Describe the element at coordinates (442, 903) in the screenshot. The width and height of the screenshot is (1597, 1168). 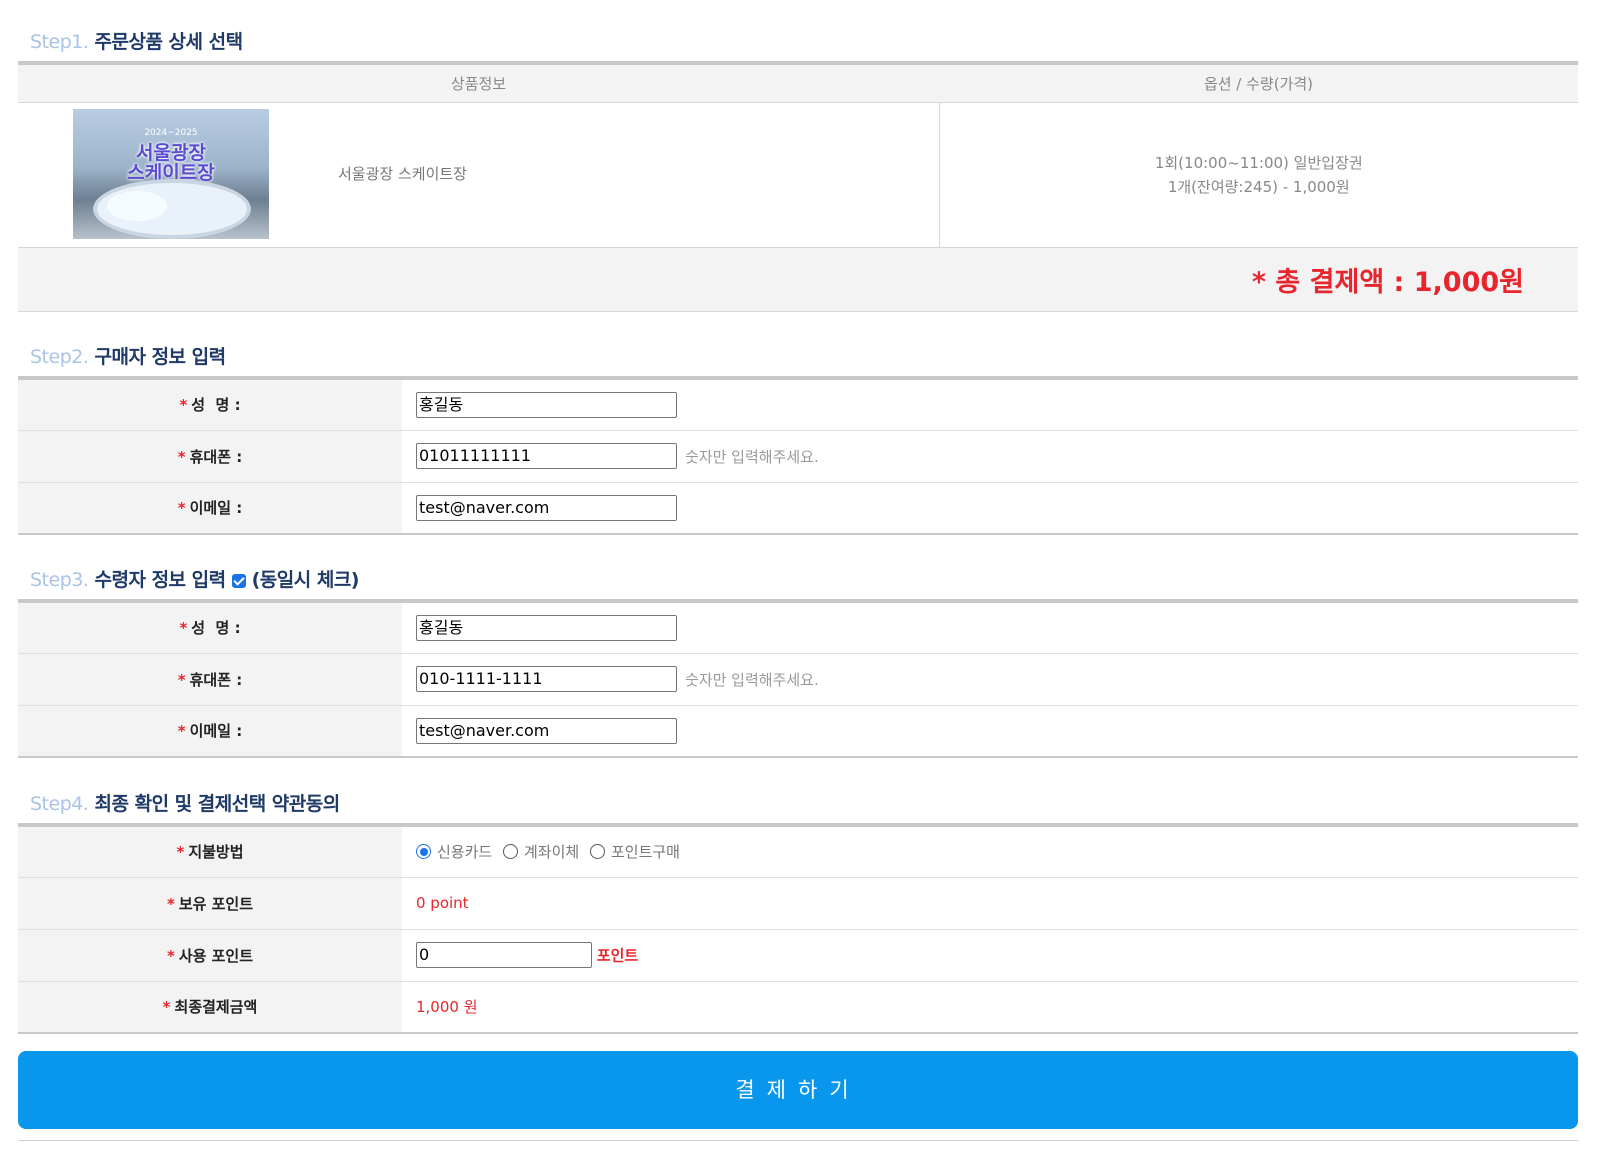
I see `held-points-value: 0 point` at that location.